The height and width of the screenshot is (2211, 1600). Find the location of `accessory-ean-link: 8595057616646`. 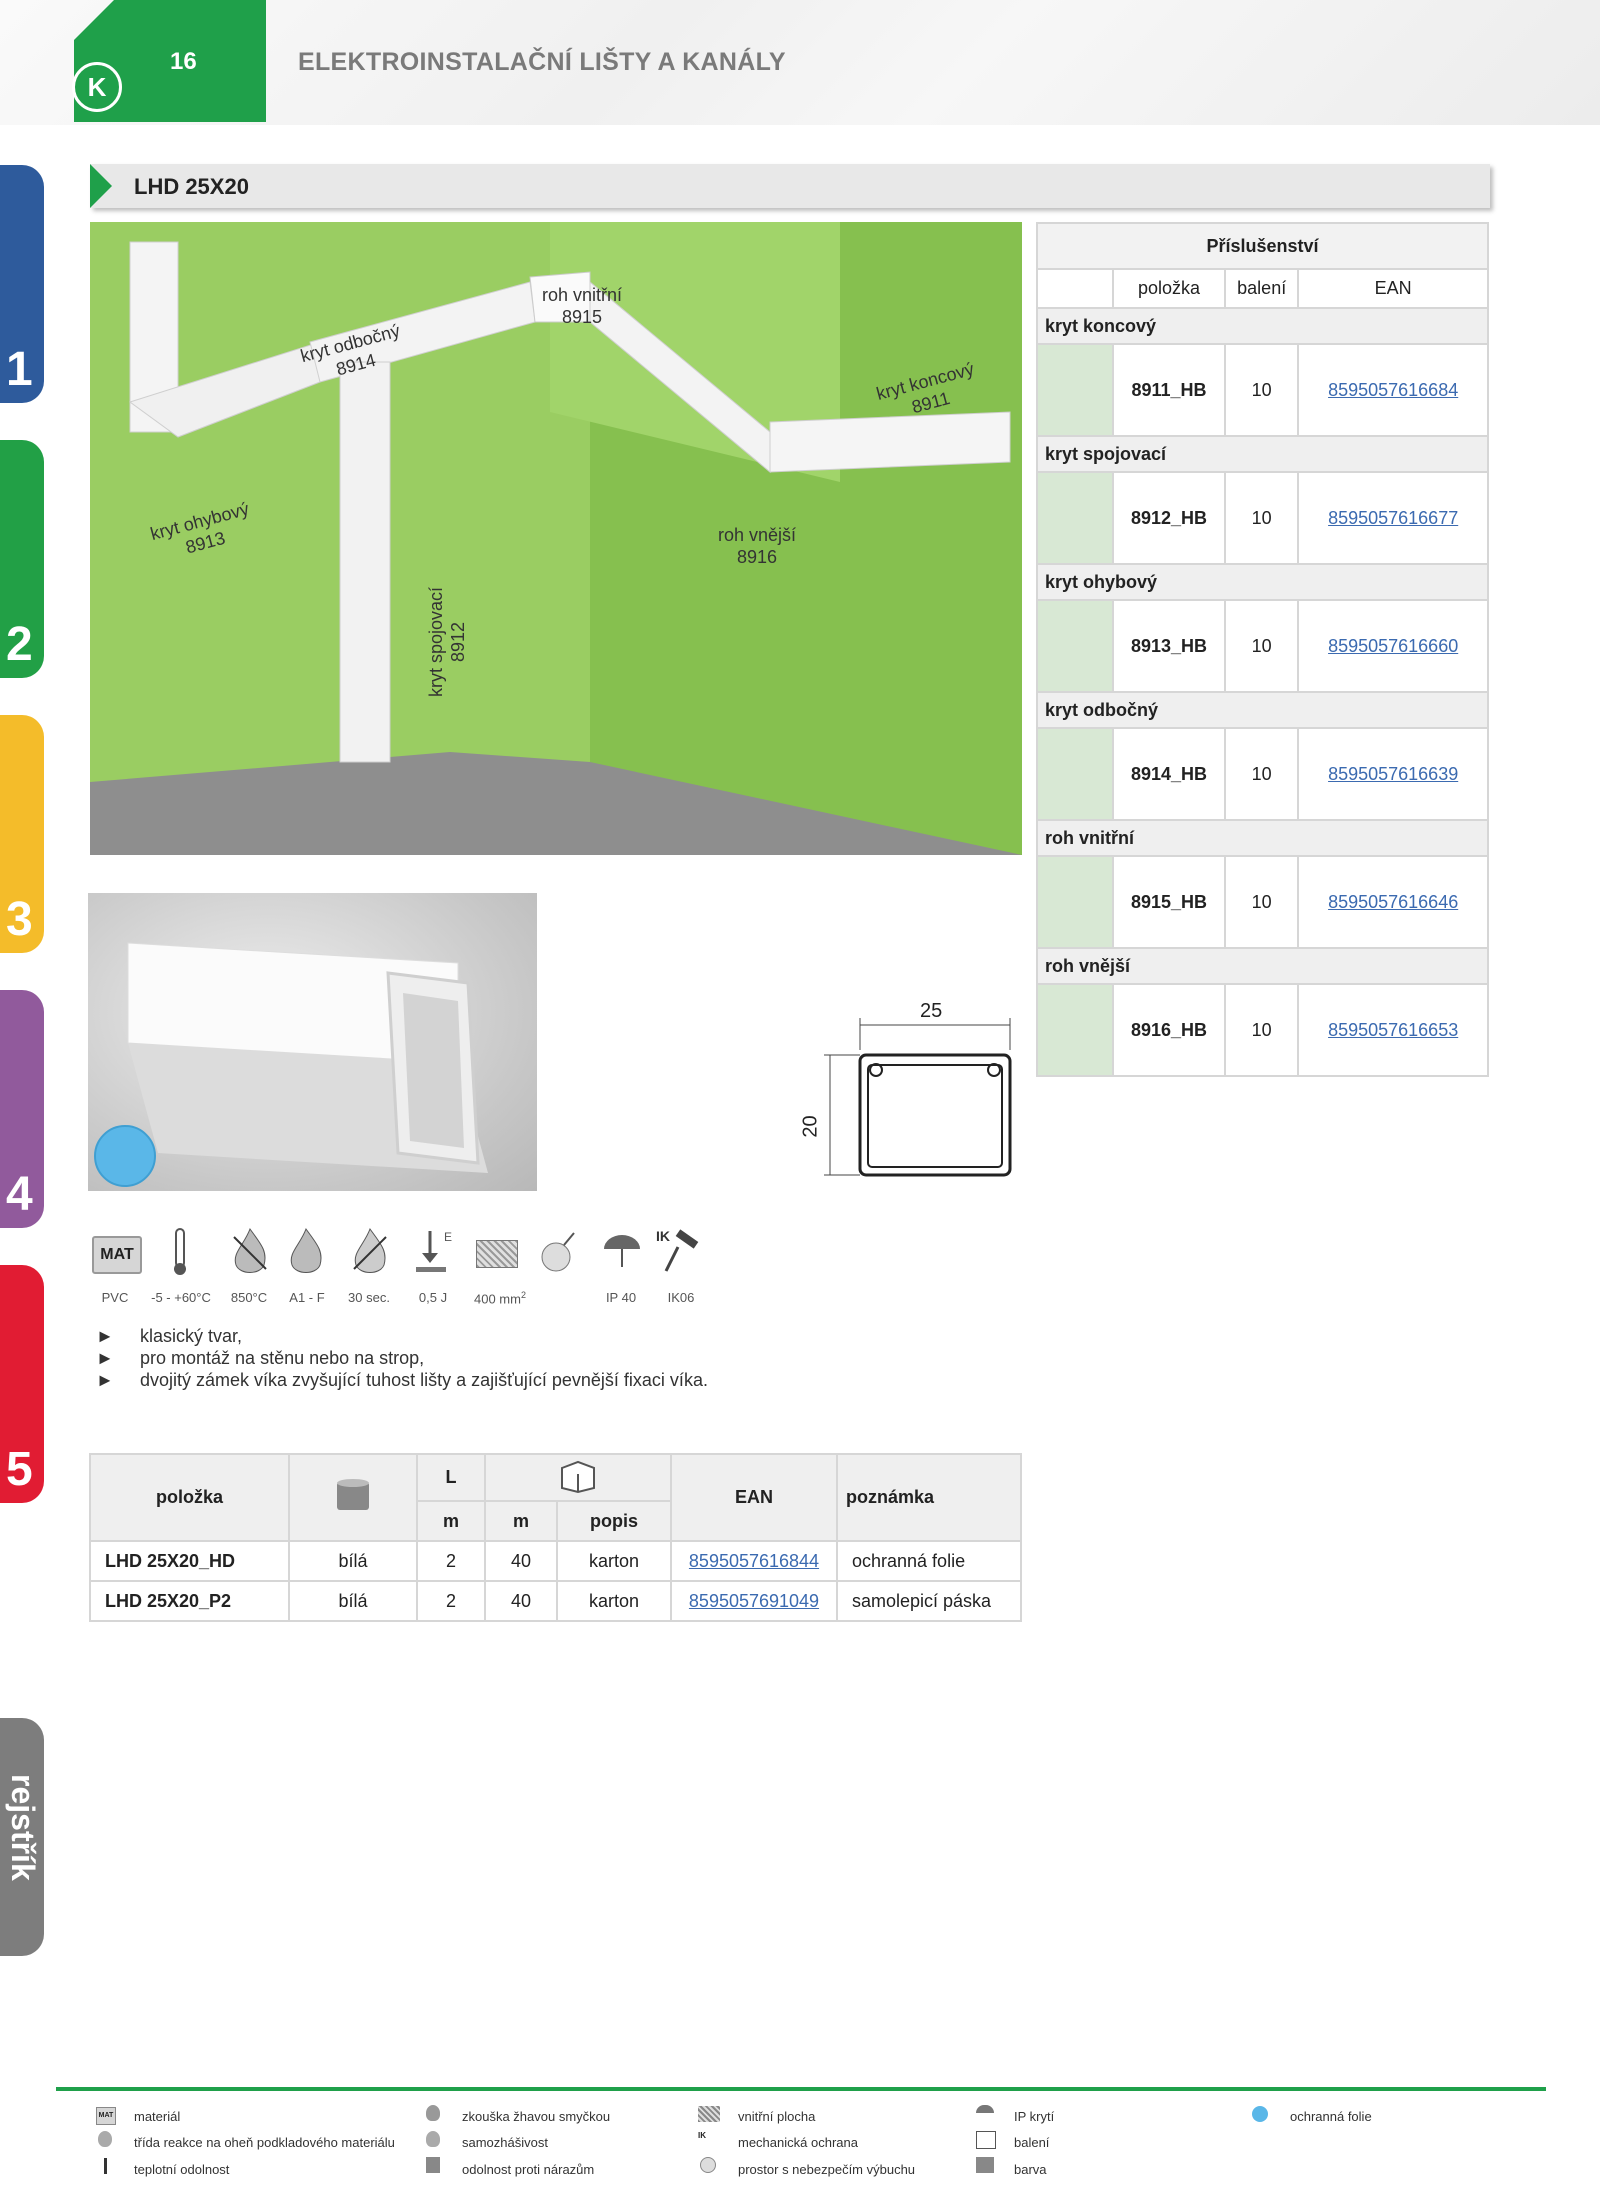

accessory-ean-link: 8595057616646 is located at coordinates (1393, 902).